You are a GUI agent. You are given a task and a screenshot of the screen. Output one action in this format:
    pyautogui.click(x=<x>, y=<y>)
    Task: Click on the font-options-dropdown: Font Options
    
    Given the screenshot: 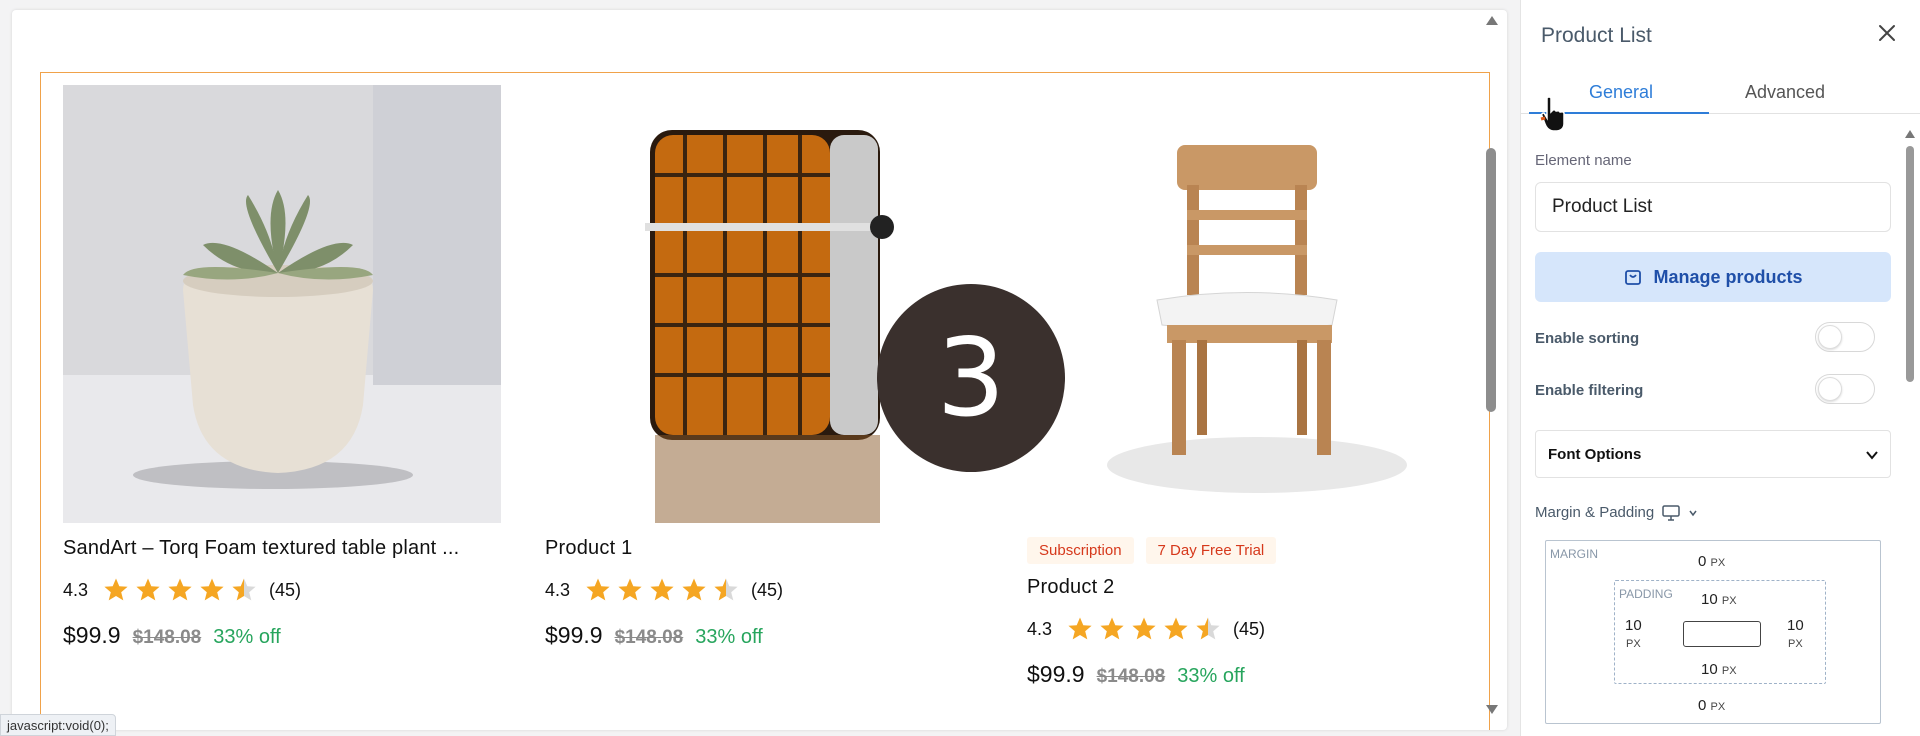 What is the action you would take?
    pyautogui.click(x=1713, y=454)
    